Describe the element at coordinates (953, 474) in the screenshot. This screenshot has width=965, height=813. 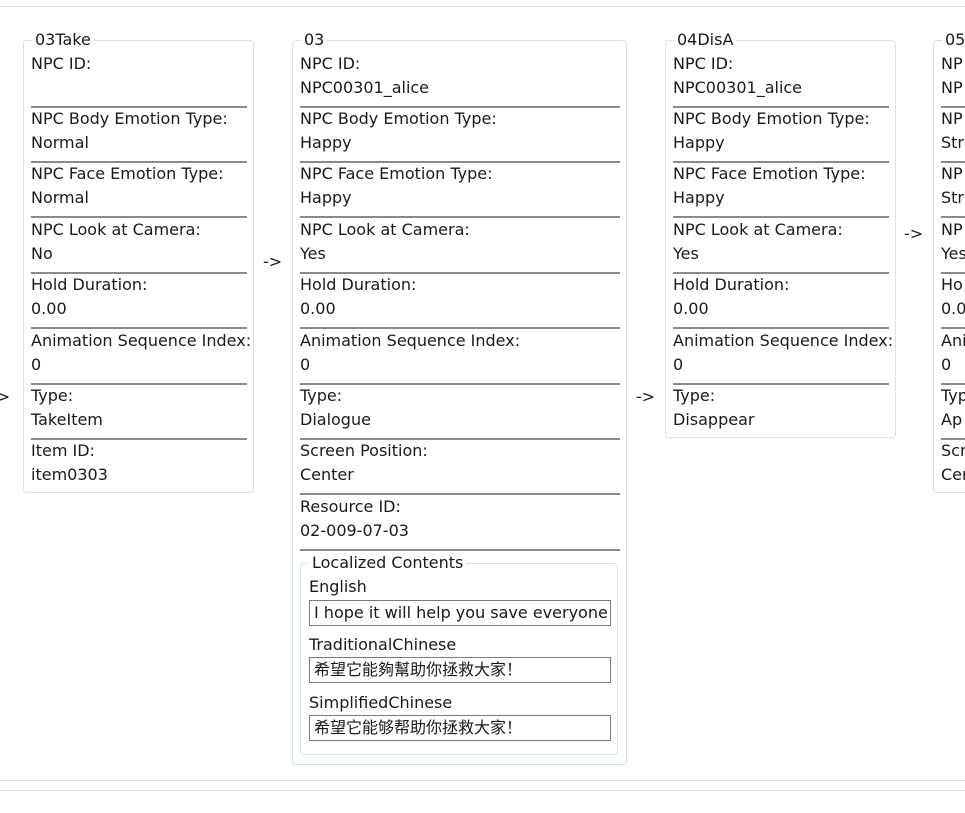
I see `field-value: Cer` at that location.